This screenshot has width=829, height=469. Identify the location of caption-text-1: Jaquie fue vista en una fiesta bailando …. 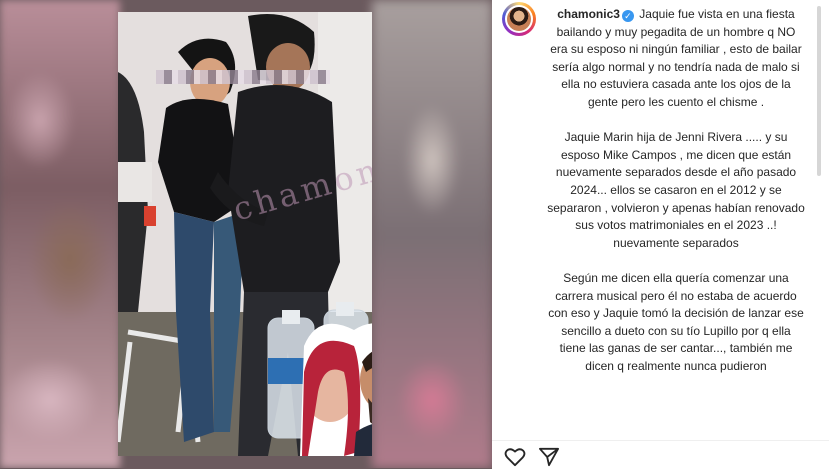
(676, 58).